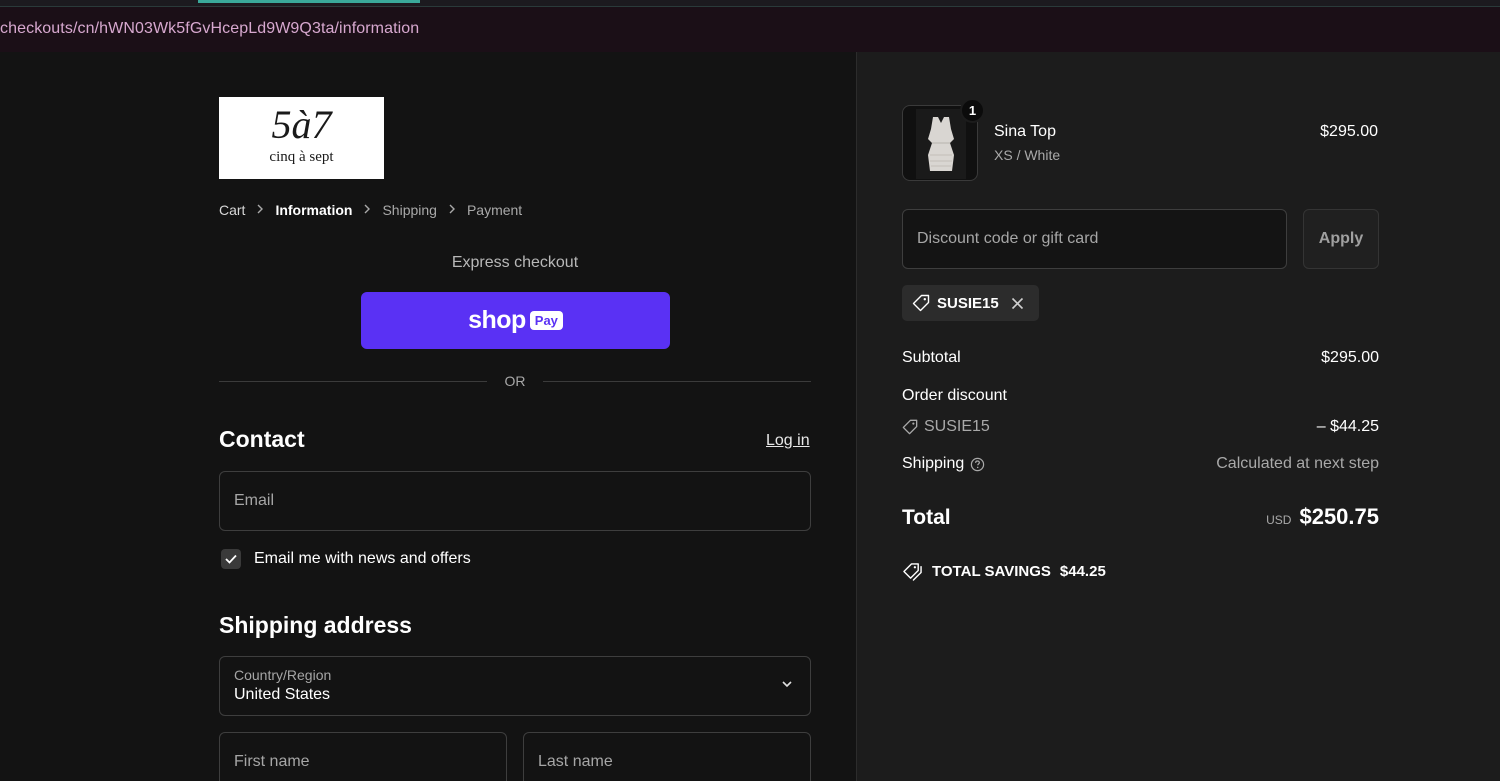 This screenshot has width=1500, height=781. I want to click on total-row: Total USD $250.75, so click(1140, 519).